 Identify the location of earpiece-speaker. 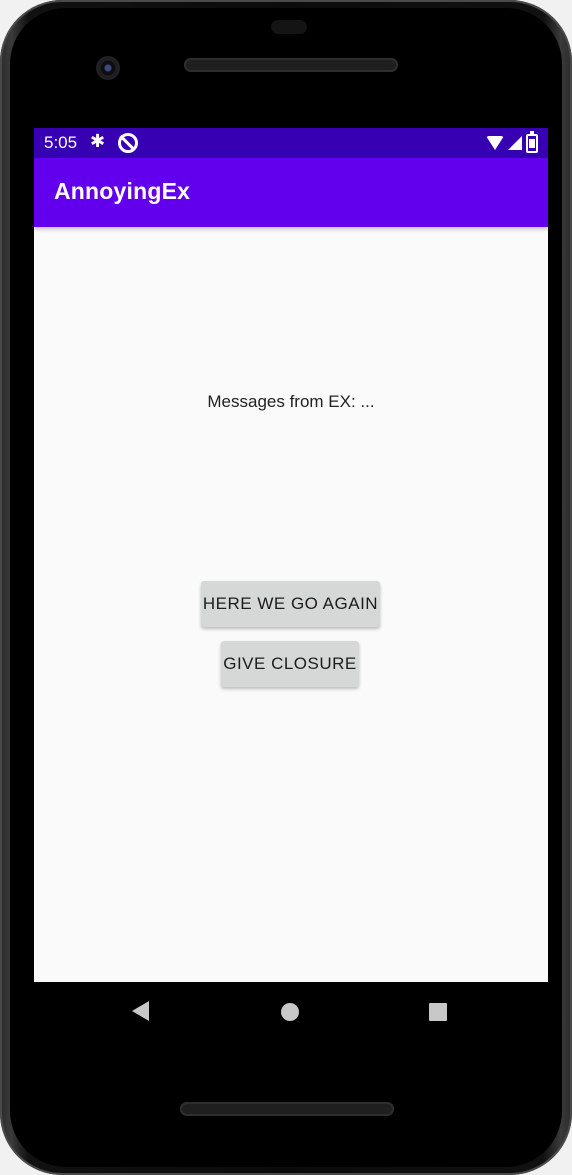
(291, 65).